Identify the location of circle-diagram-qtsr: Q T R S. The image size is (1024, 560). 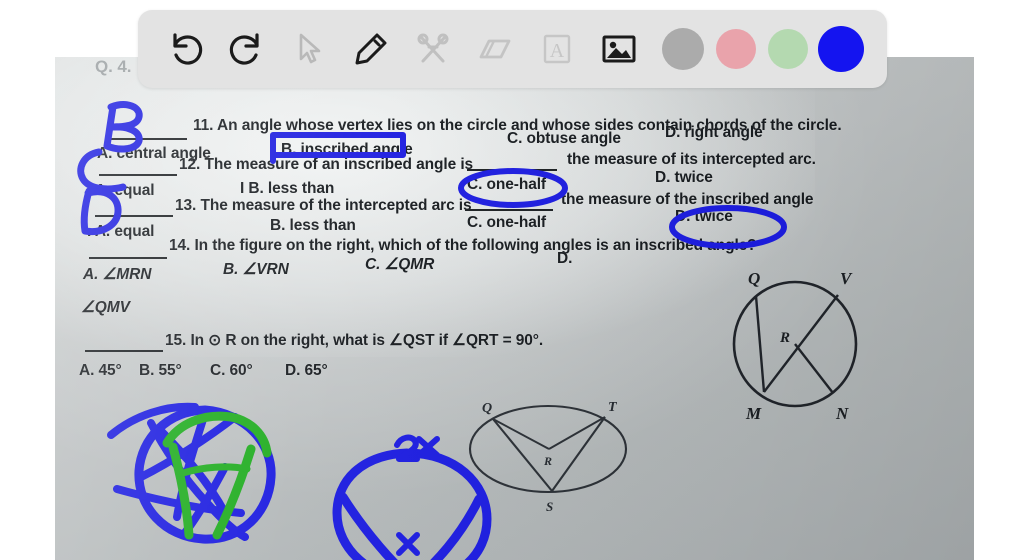
(550, 457).